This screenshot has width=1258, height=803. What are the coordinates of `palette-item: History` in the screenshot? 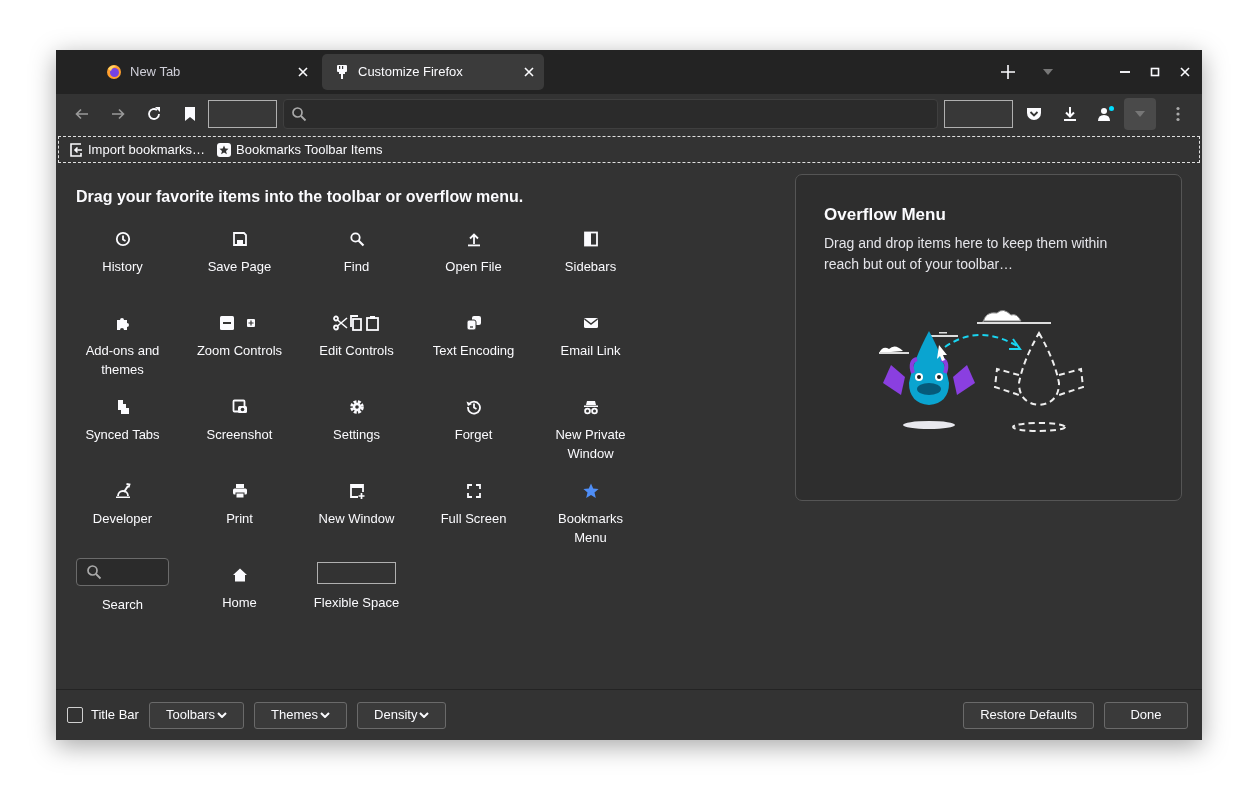 It's located at (122, 266).